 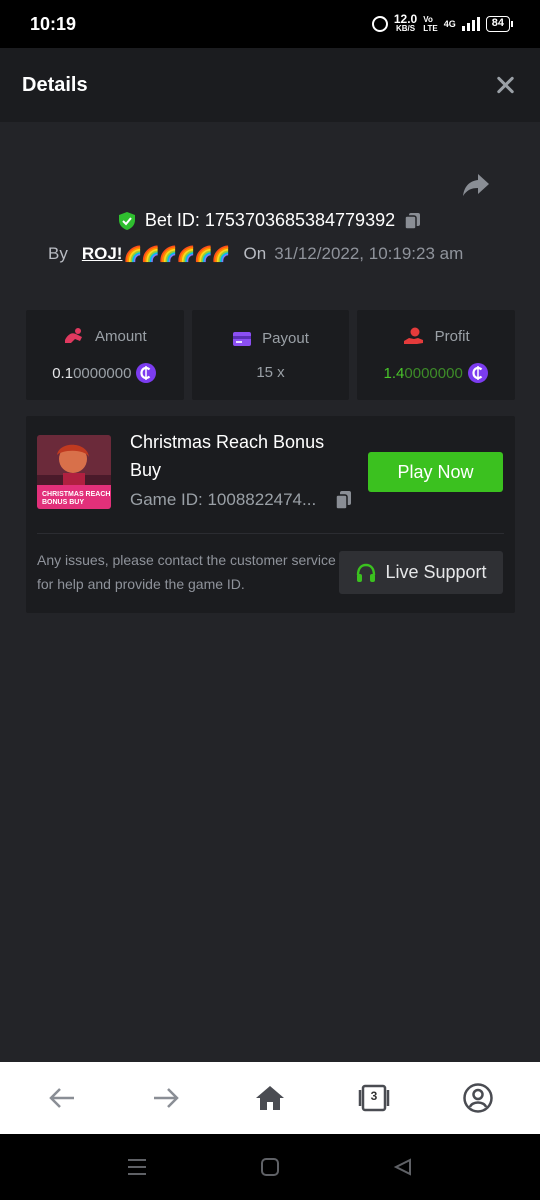 I want to click on tabs-button: 3, so click(x=374, y=1098).